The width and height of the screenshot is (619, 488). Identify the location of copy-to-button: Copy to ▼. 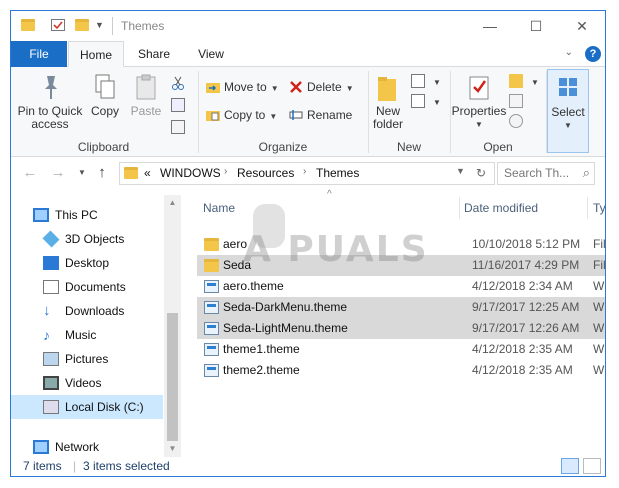
(241, 115).